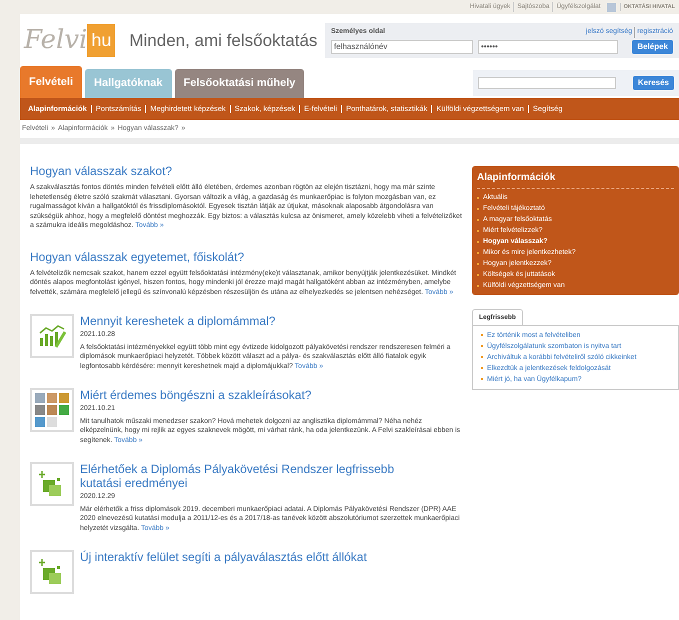 The image size is (679, 620). I want to click on article-title: Hogyan válasszak szakot?, so click(246, 171).